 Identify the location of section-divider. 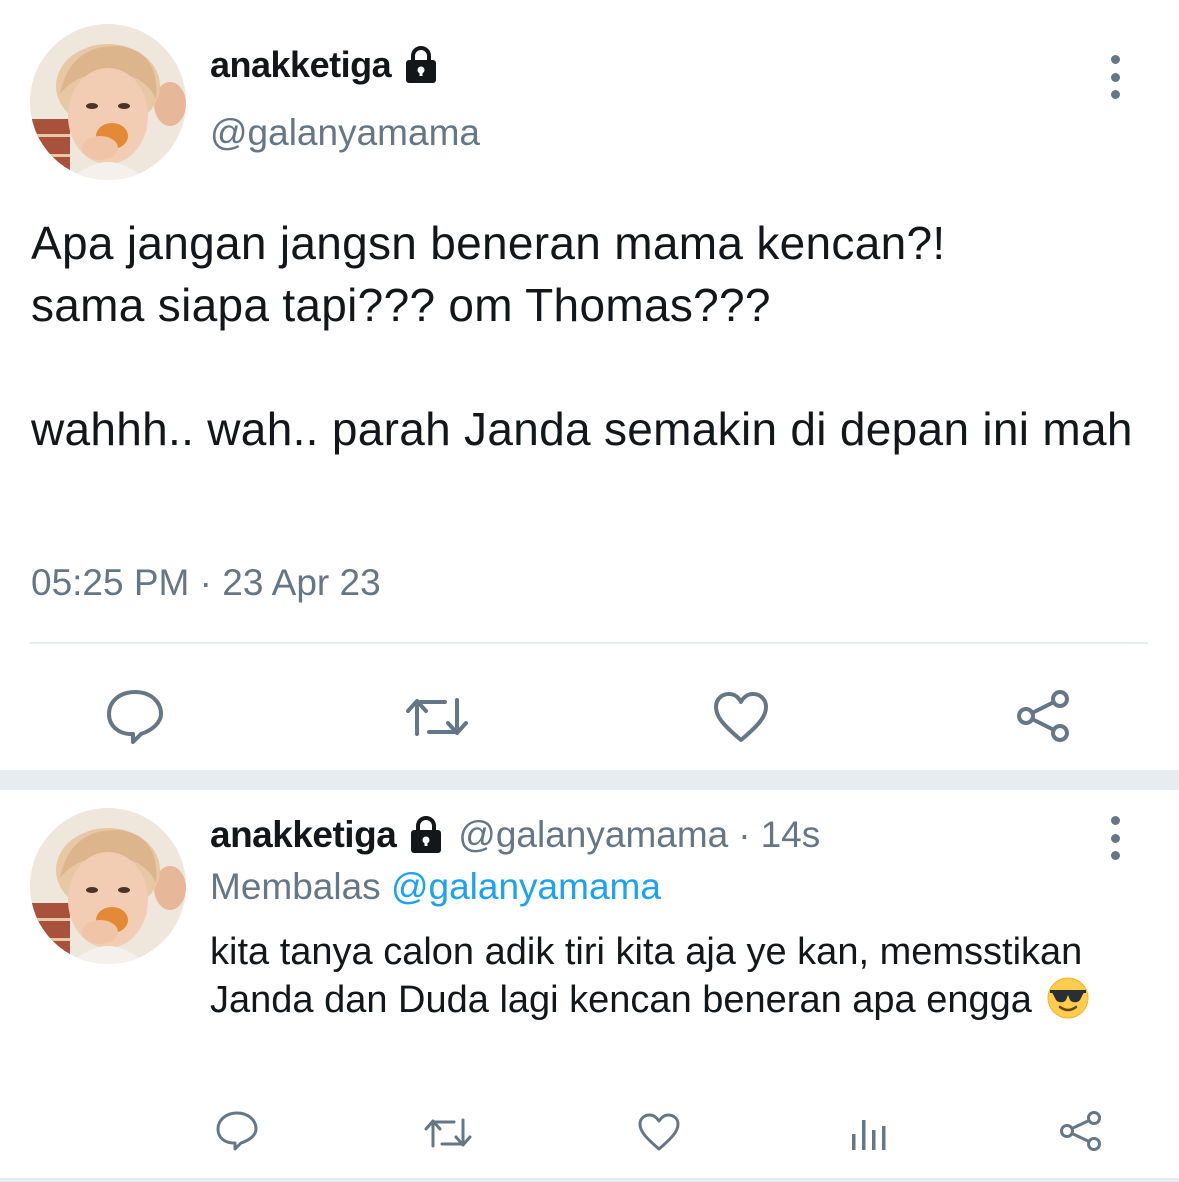
(589, 780).